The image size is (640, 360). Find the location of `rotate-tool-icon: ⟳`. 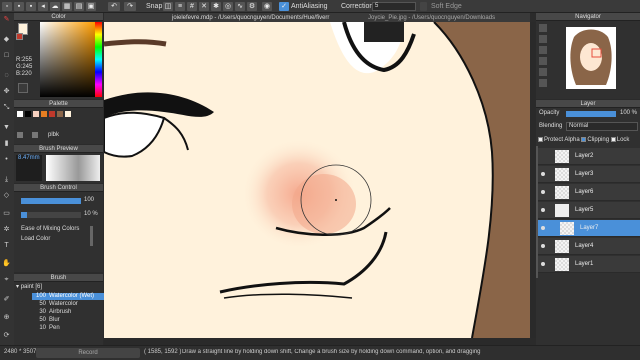

rotate-tool-icon: ⟳ is located at coordinates (6, 335).